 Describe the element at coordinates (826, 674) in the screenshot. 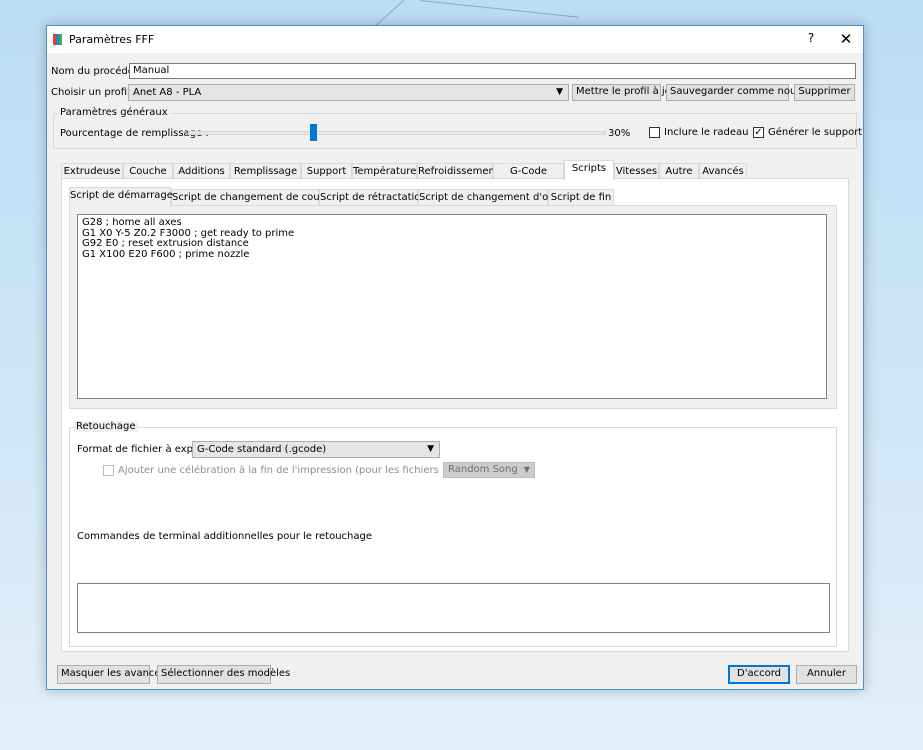

I see `cancel-button: Annuler` at that location.